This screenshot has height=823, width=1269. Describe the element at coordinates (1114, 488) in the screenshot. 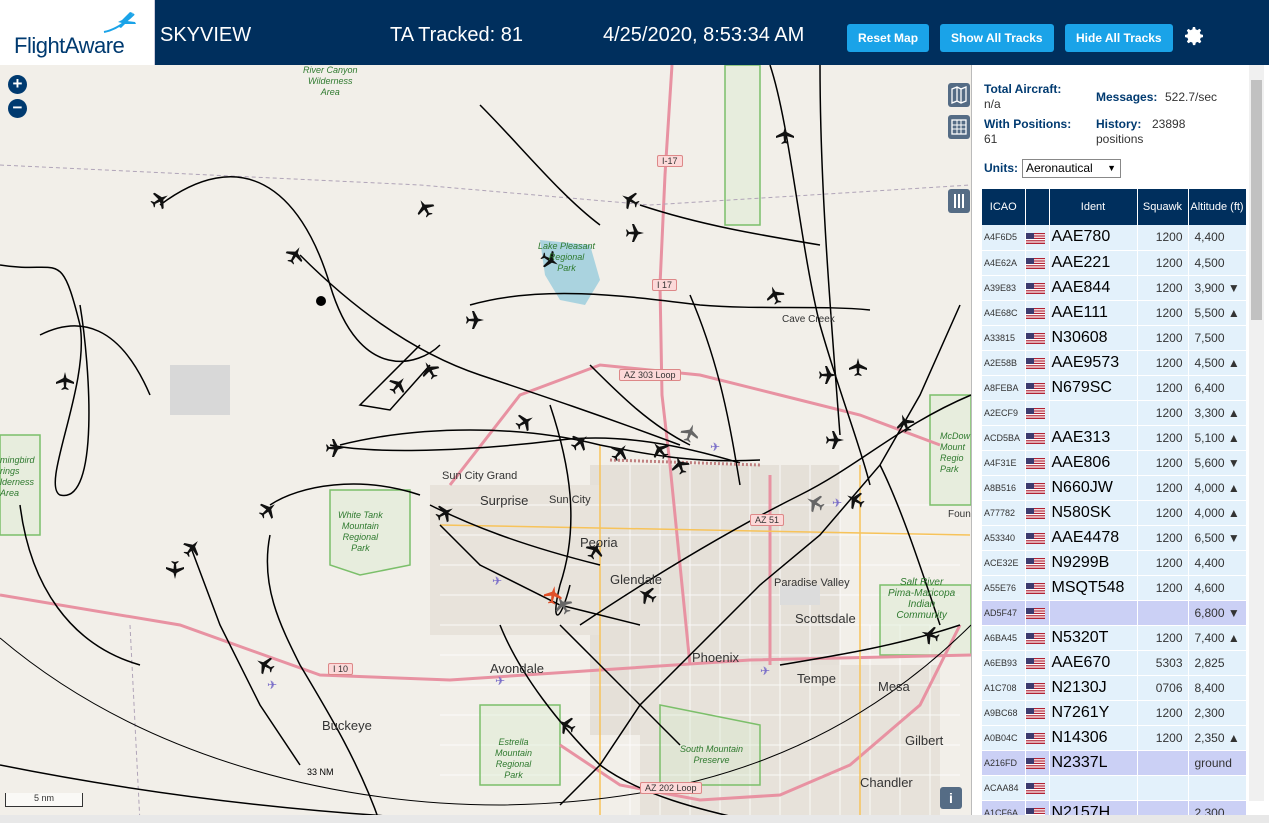

I see `table-row: A8B516 N660JW 1200 4,000 ▲` at that location.